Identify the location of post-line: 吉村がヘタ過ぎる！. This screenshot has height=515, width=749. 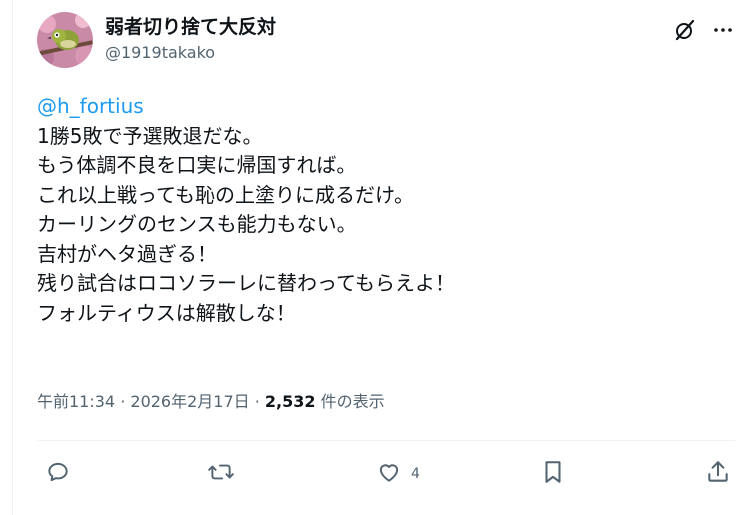
(127, 253).